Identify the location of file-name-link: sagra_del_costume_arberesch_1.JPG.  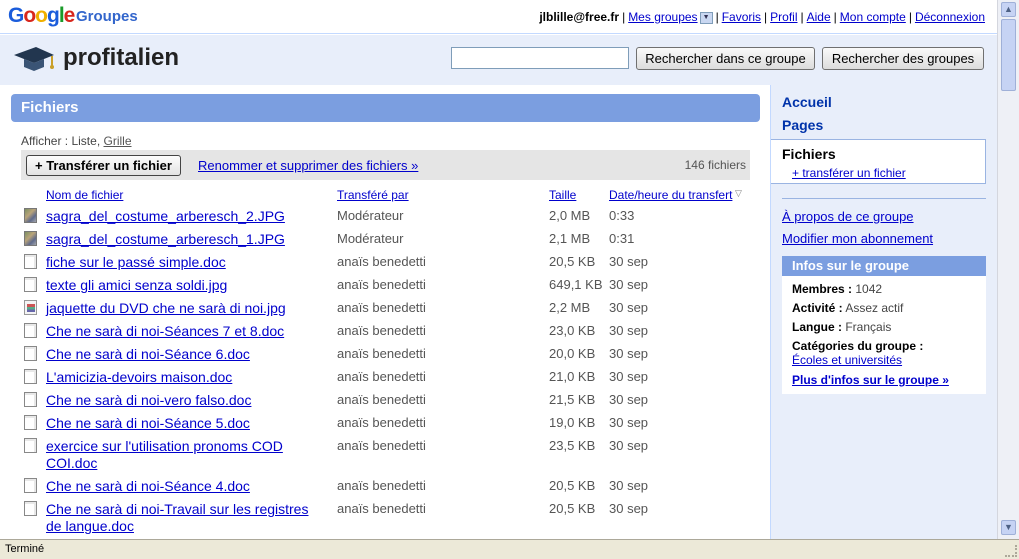
(181, 239).